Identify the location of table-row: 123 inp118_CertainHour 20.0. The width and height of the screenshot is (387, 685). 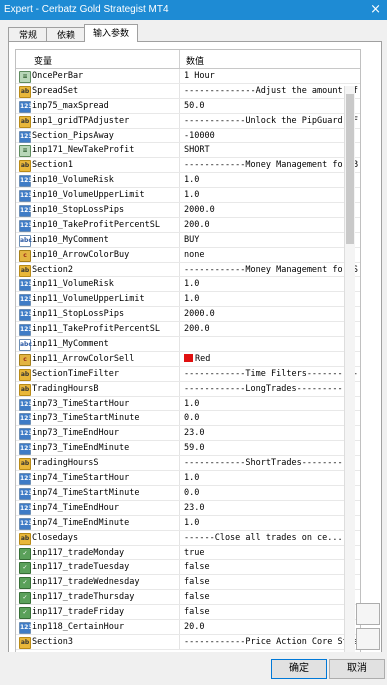
(188, 627).